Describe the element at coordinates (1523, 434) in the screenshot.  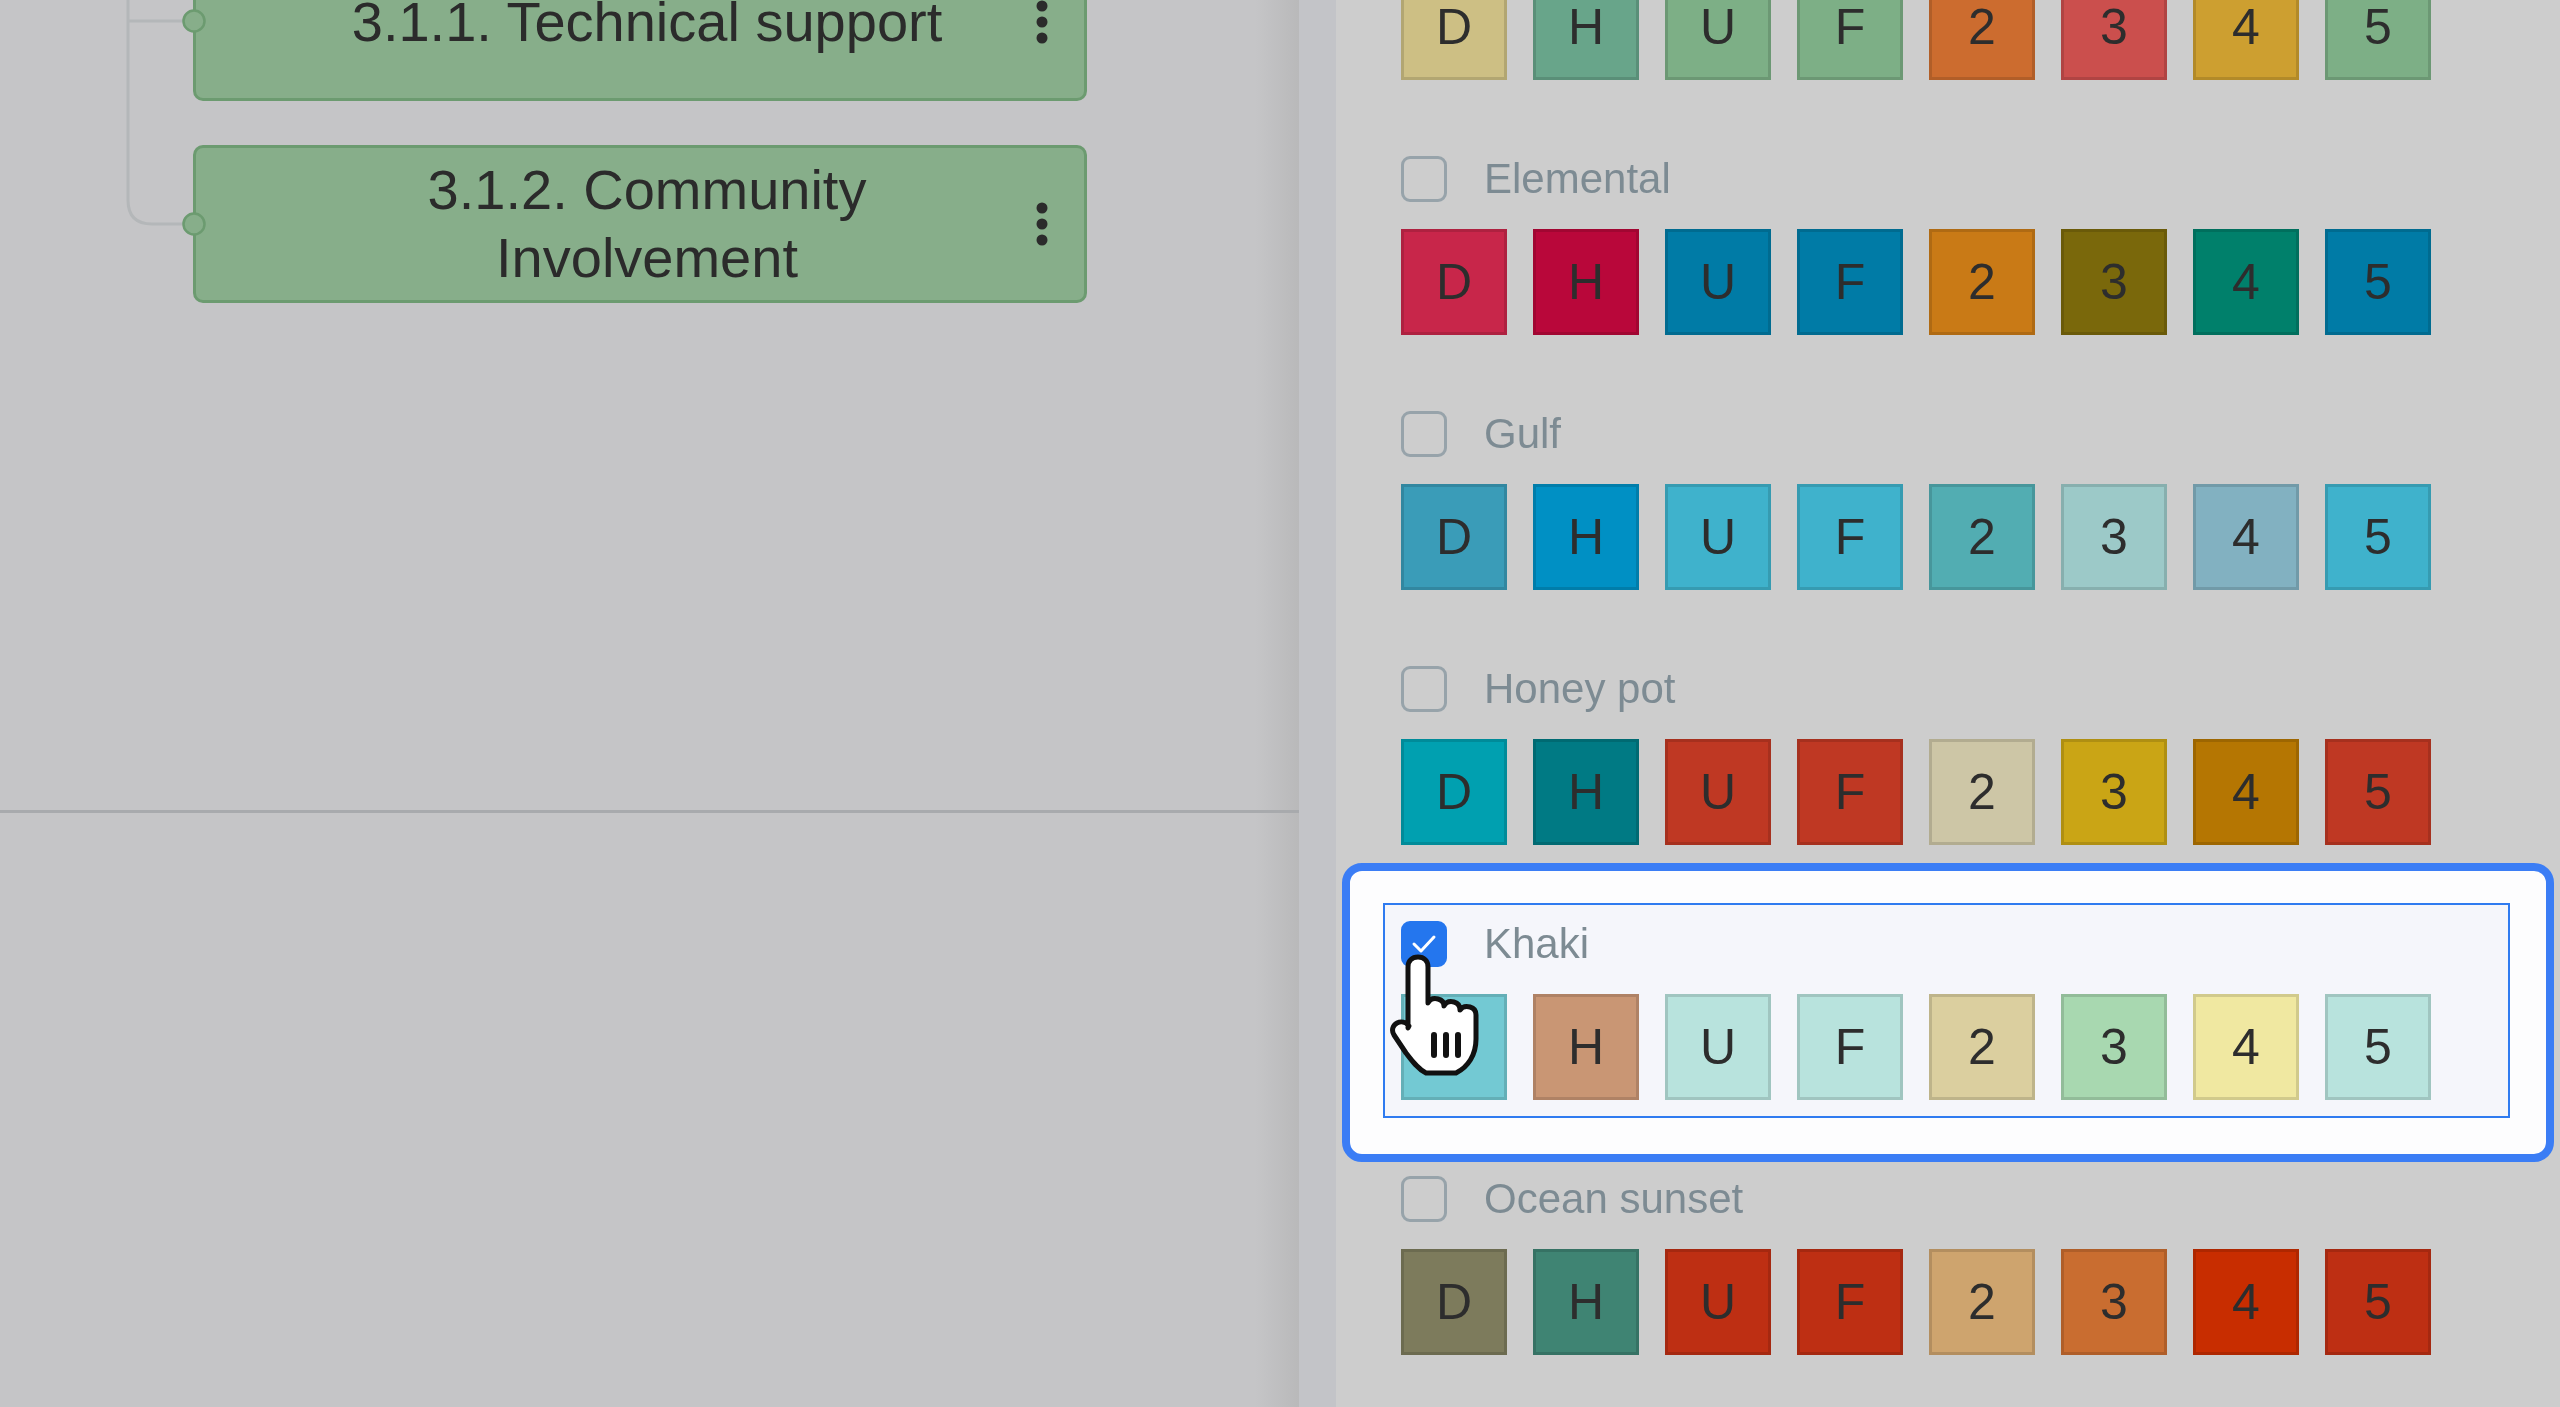
I see `palette-name: Gulf` at that location.